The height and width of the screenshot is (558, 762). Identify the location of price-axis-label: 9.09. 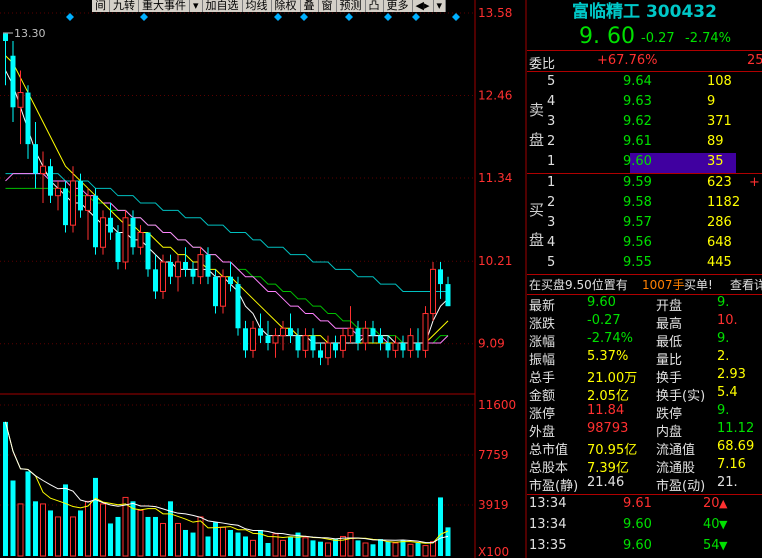
(491, 344).